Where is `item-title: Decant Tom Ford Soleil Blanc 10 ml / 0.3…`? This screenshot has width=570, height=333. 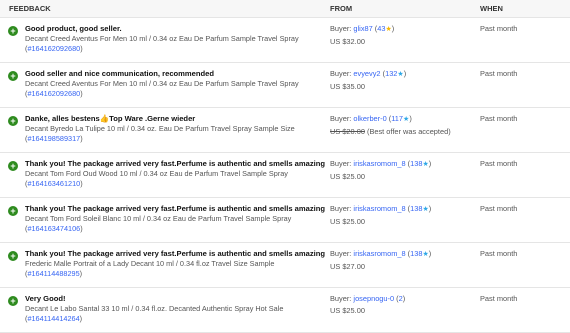
item-title: Decant Tom Ford Soleil Blanc 10 ml / 0.3… is located at coordinates (158, 218).